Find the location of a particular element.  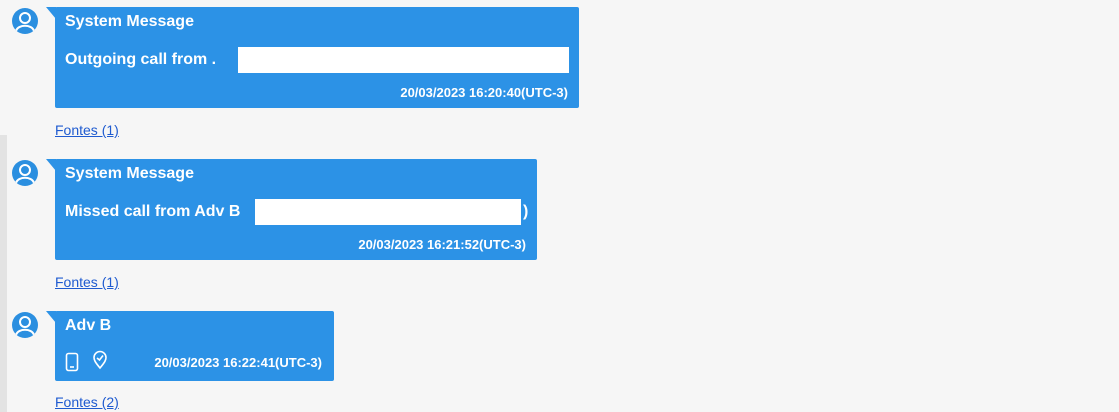

message-sender: Adv B is located at coordinates (88, 325).